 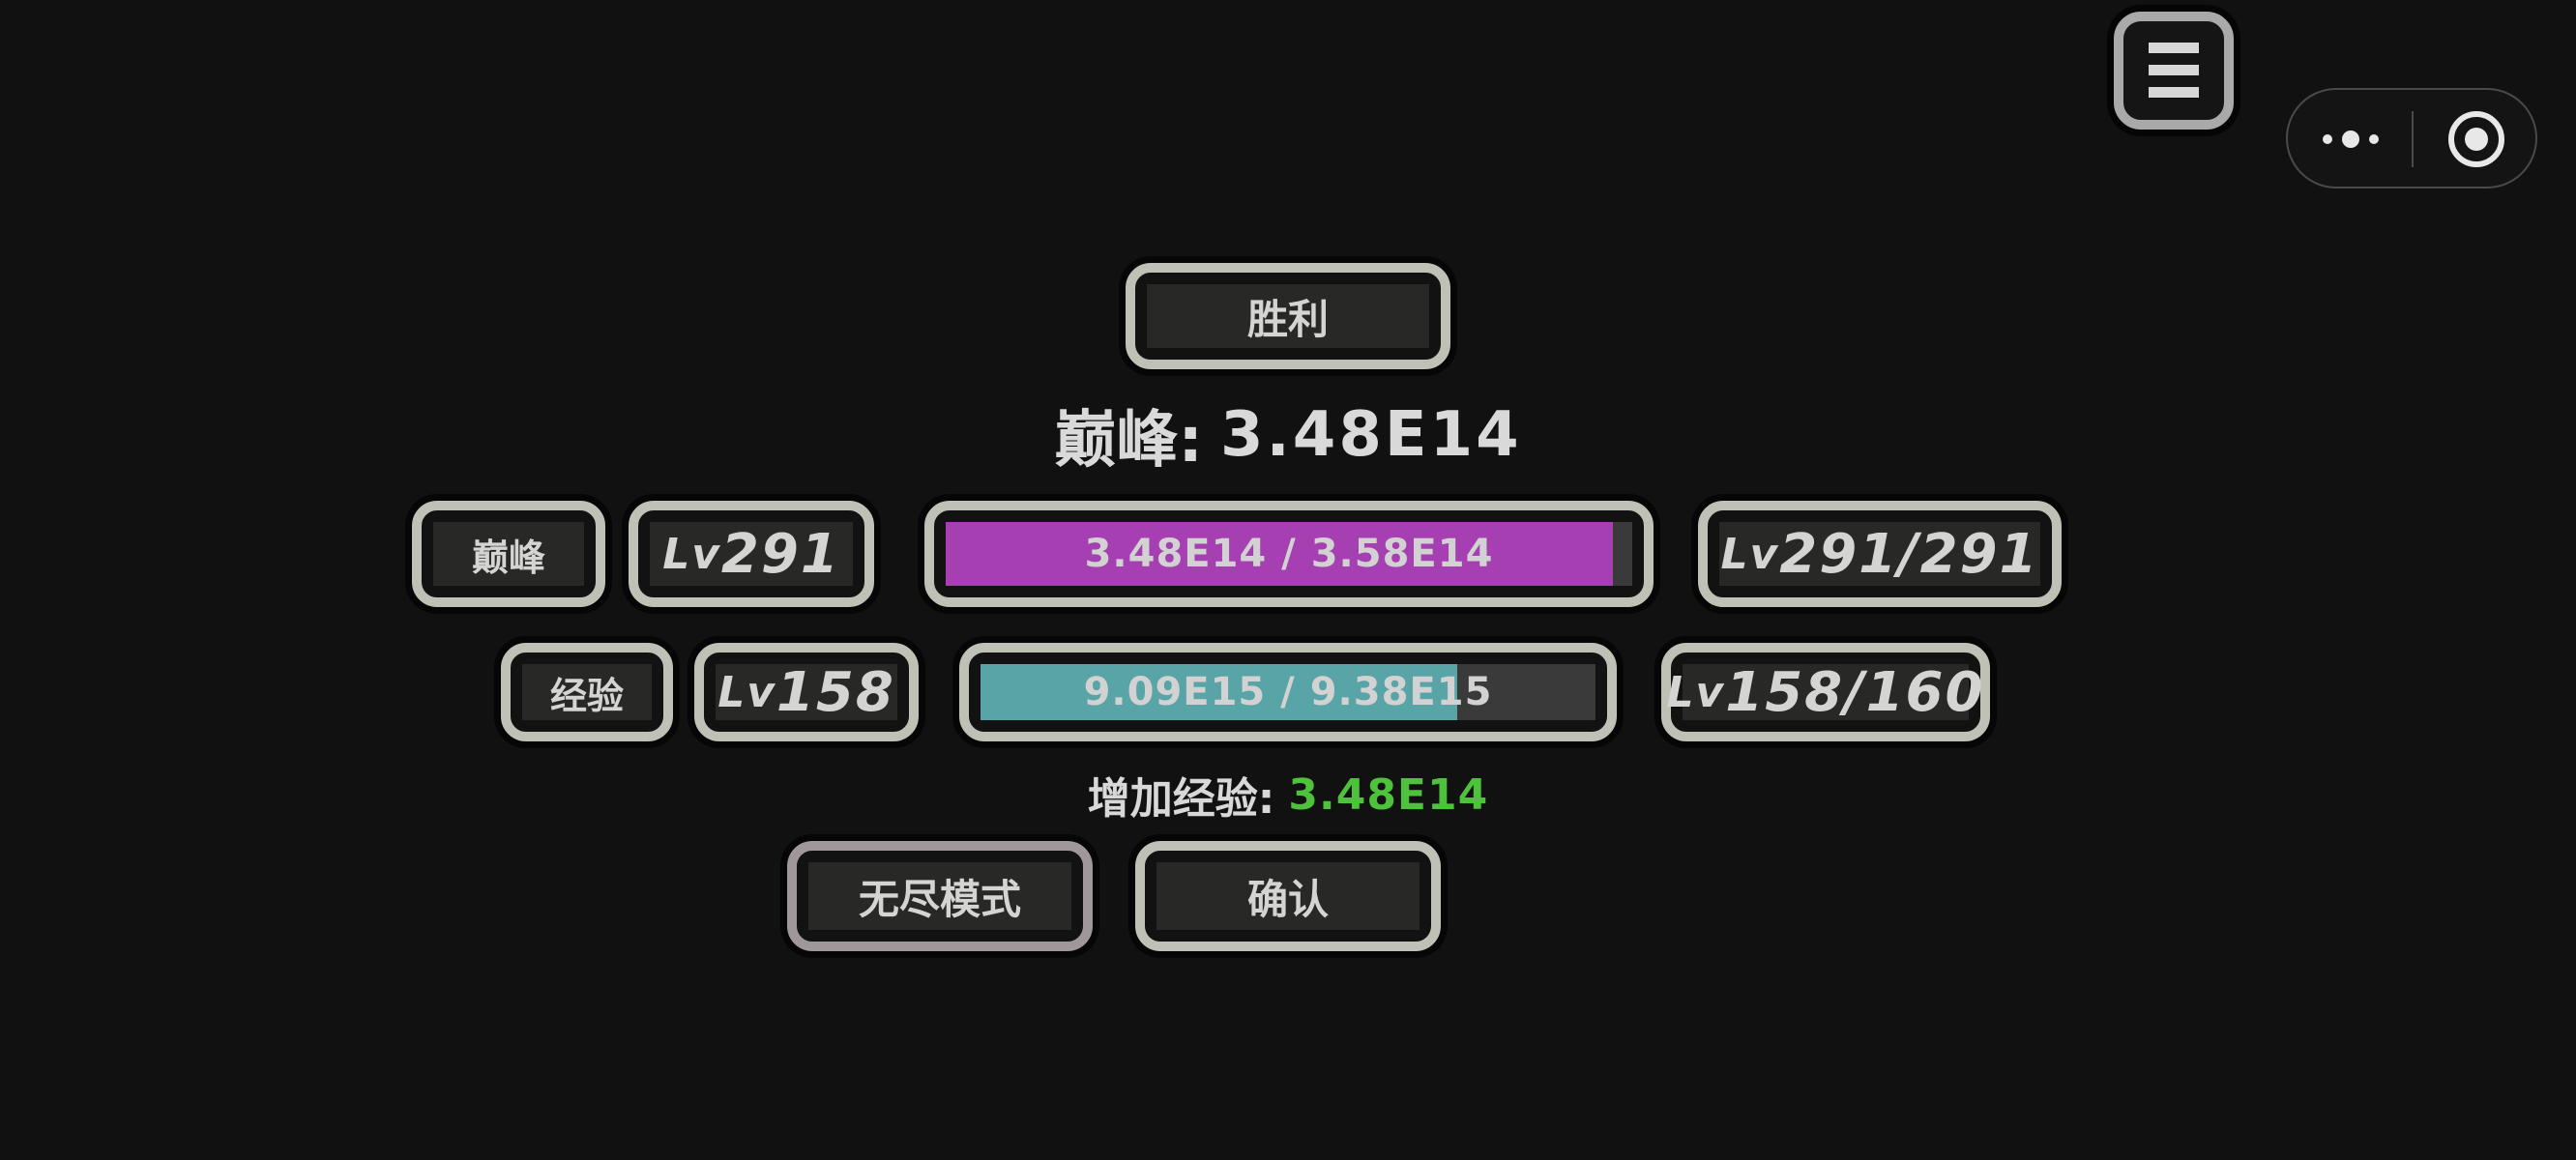 I want to click on menu-button, so click(x=2174, y=71).